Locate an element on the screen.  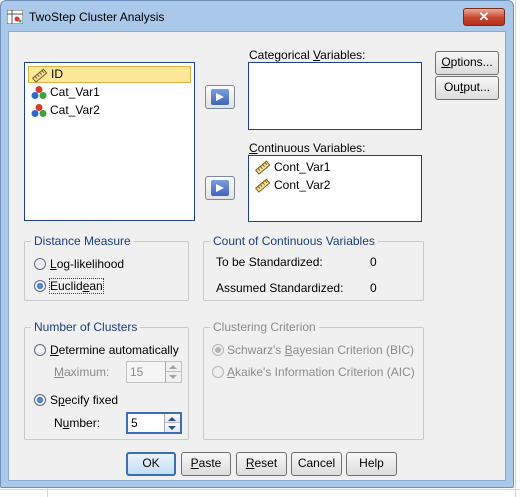
list-item: Cat_Var2 is located at coordinates (64, 110).